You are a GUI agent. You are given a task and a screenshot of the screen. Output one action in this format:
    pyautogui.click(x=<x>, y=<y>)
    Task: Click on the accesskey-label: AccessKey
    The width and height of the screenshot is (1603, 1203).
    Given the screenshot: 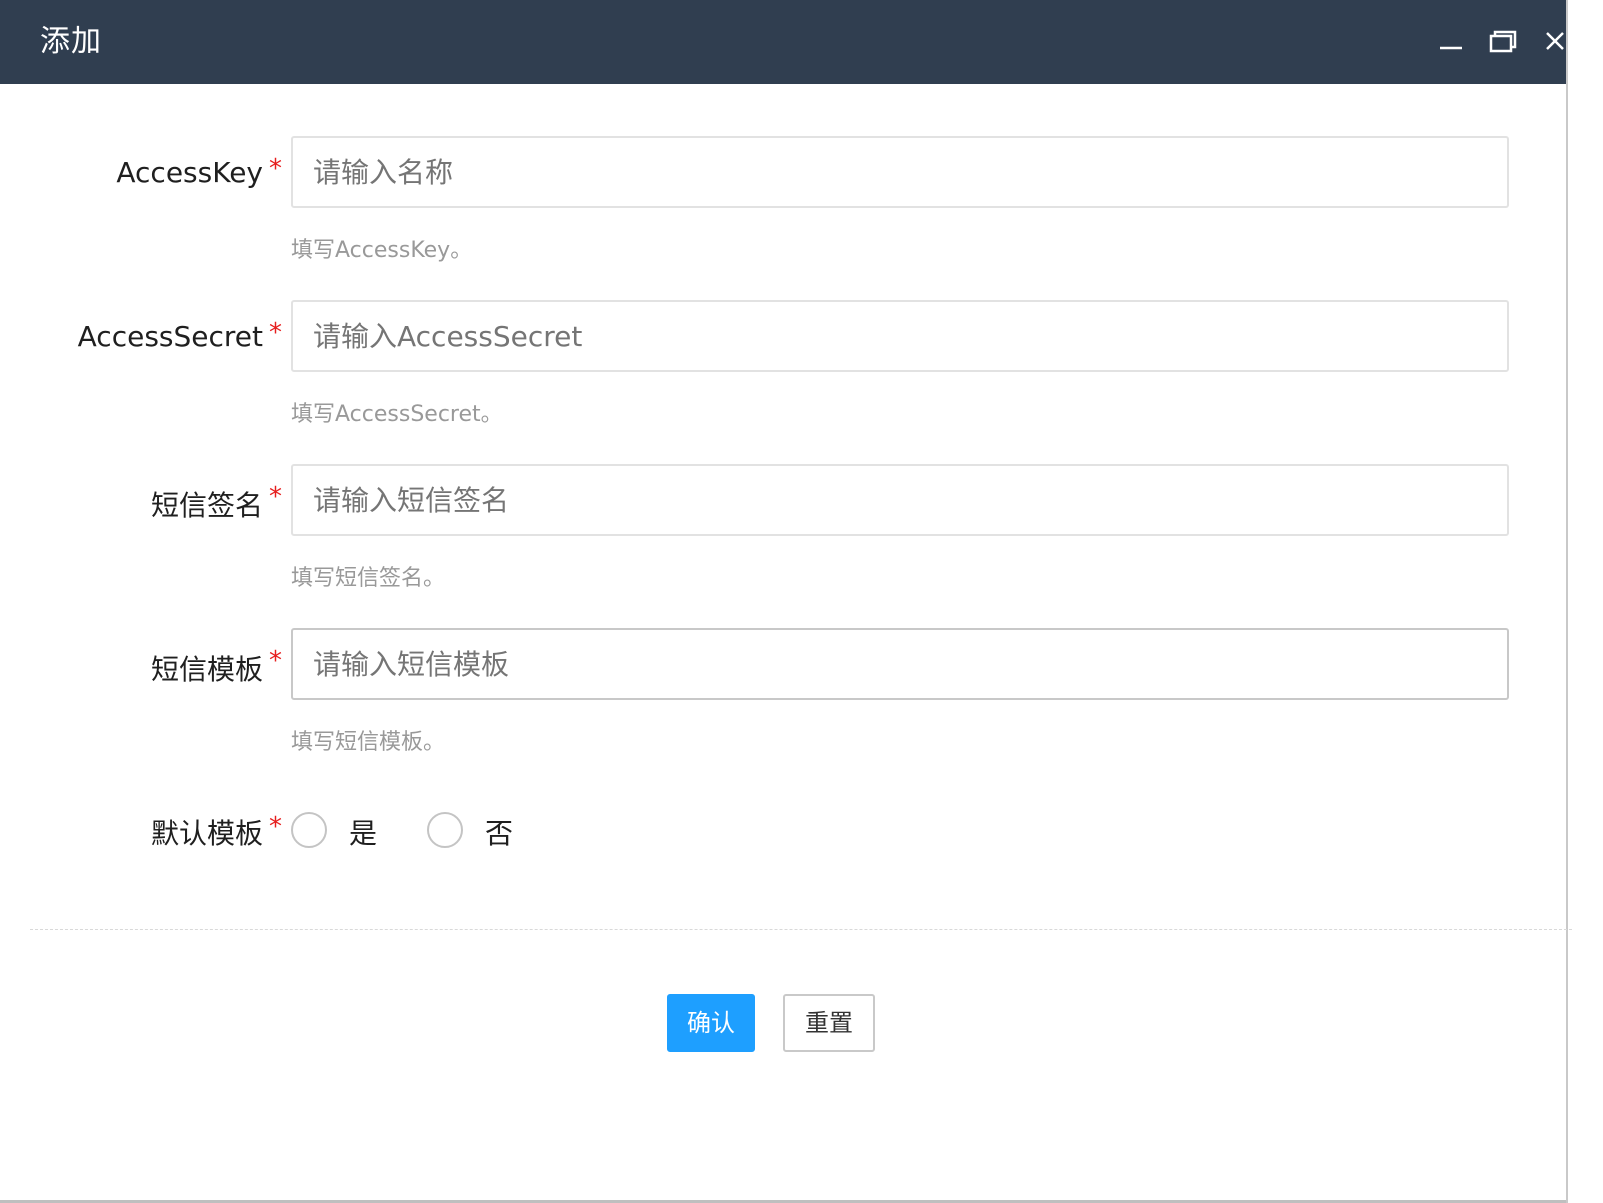 What is the action you would take?
    pyautogui.click(x=189, y=172)
    